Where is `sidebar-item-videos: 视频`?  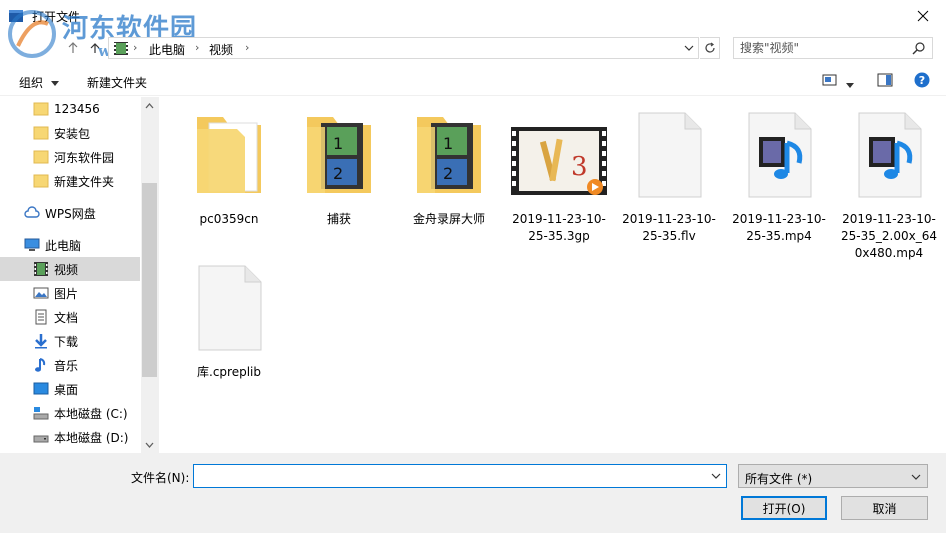
sidebar-item-videos: 视频 is located at coordinates (70, 269).